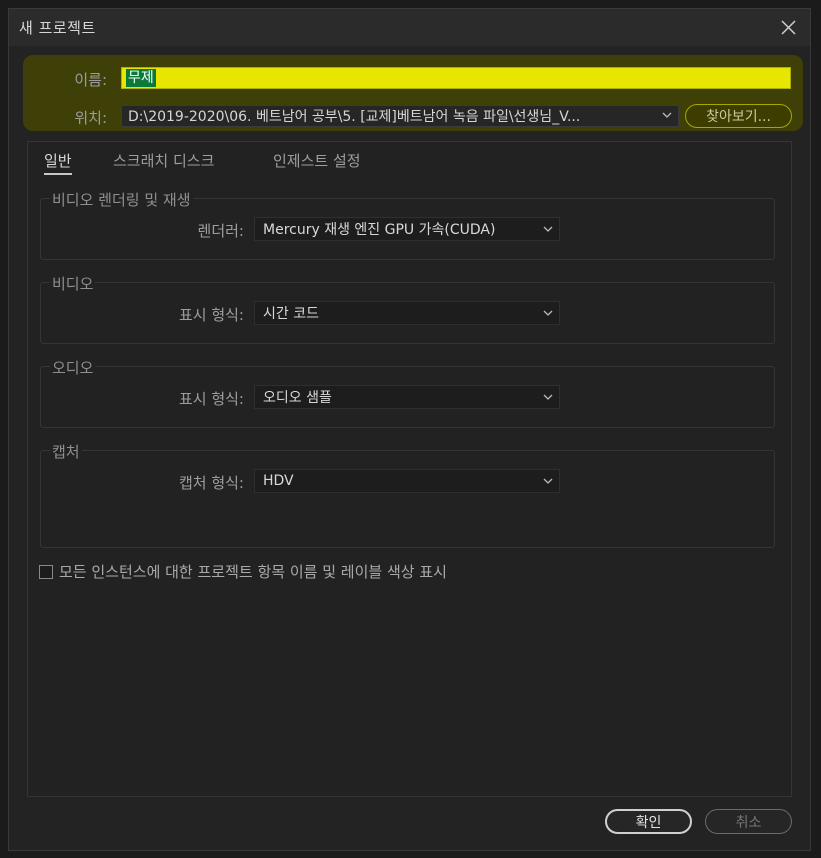 Image resolution: width=821 pixels, height=858 pixels. What do you see at coordinates (278, 481) in the screenshot?
I see `capture-format-value: HDV` at bounding box center [278, 481].